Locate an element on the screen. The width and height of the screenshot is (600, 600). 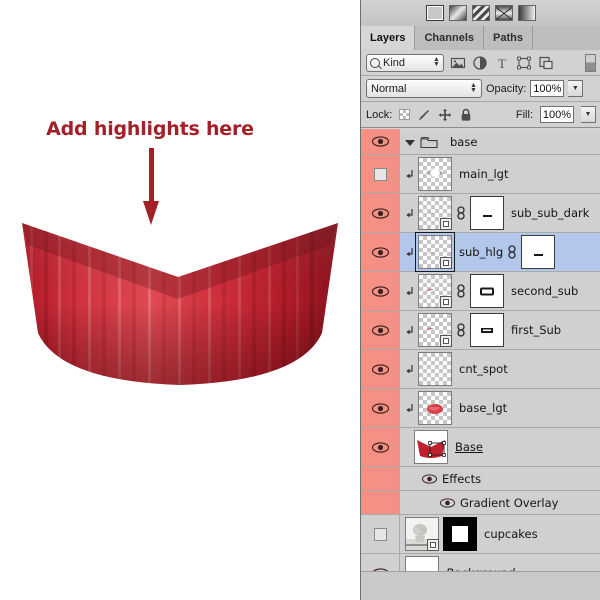
thumbnail-art is located at coordinates (435, 408).